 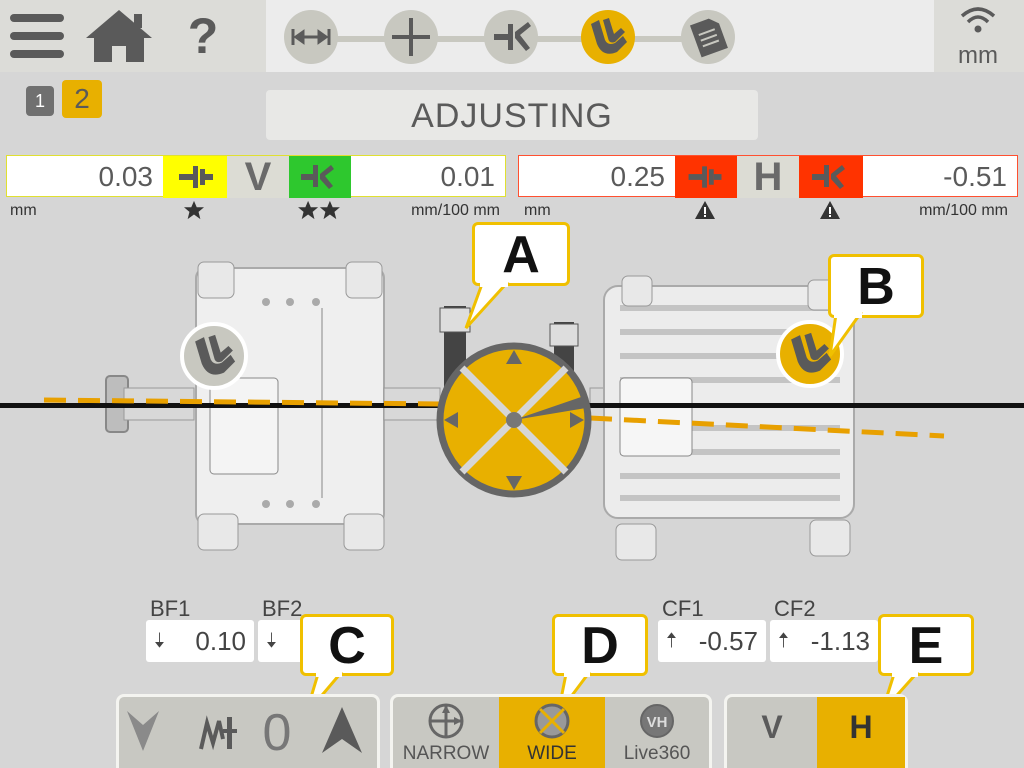 I want to click on callout-d: D, so click(x=600, y=645).